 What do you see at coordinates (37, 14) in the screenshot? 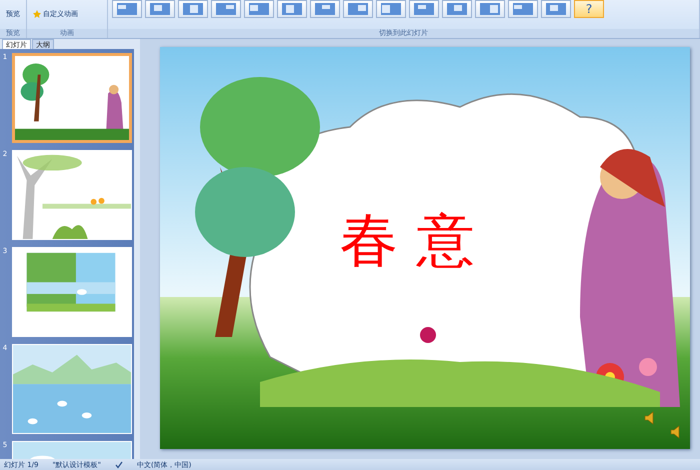
I see `star-icon` at bounding box center [37, 14].